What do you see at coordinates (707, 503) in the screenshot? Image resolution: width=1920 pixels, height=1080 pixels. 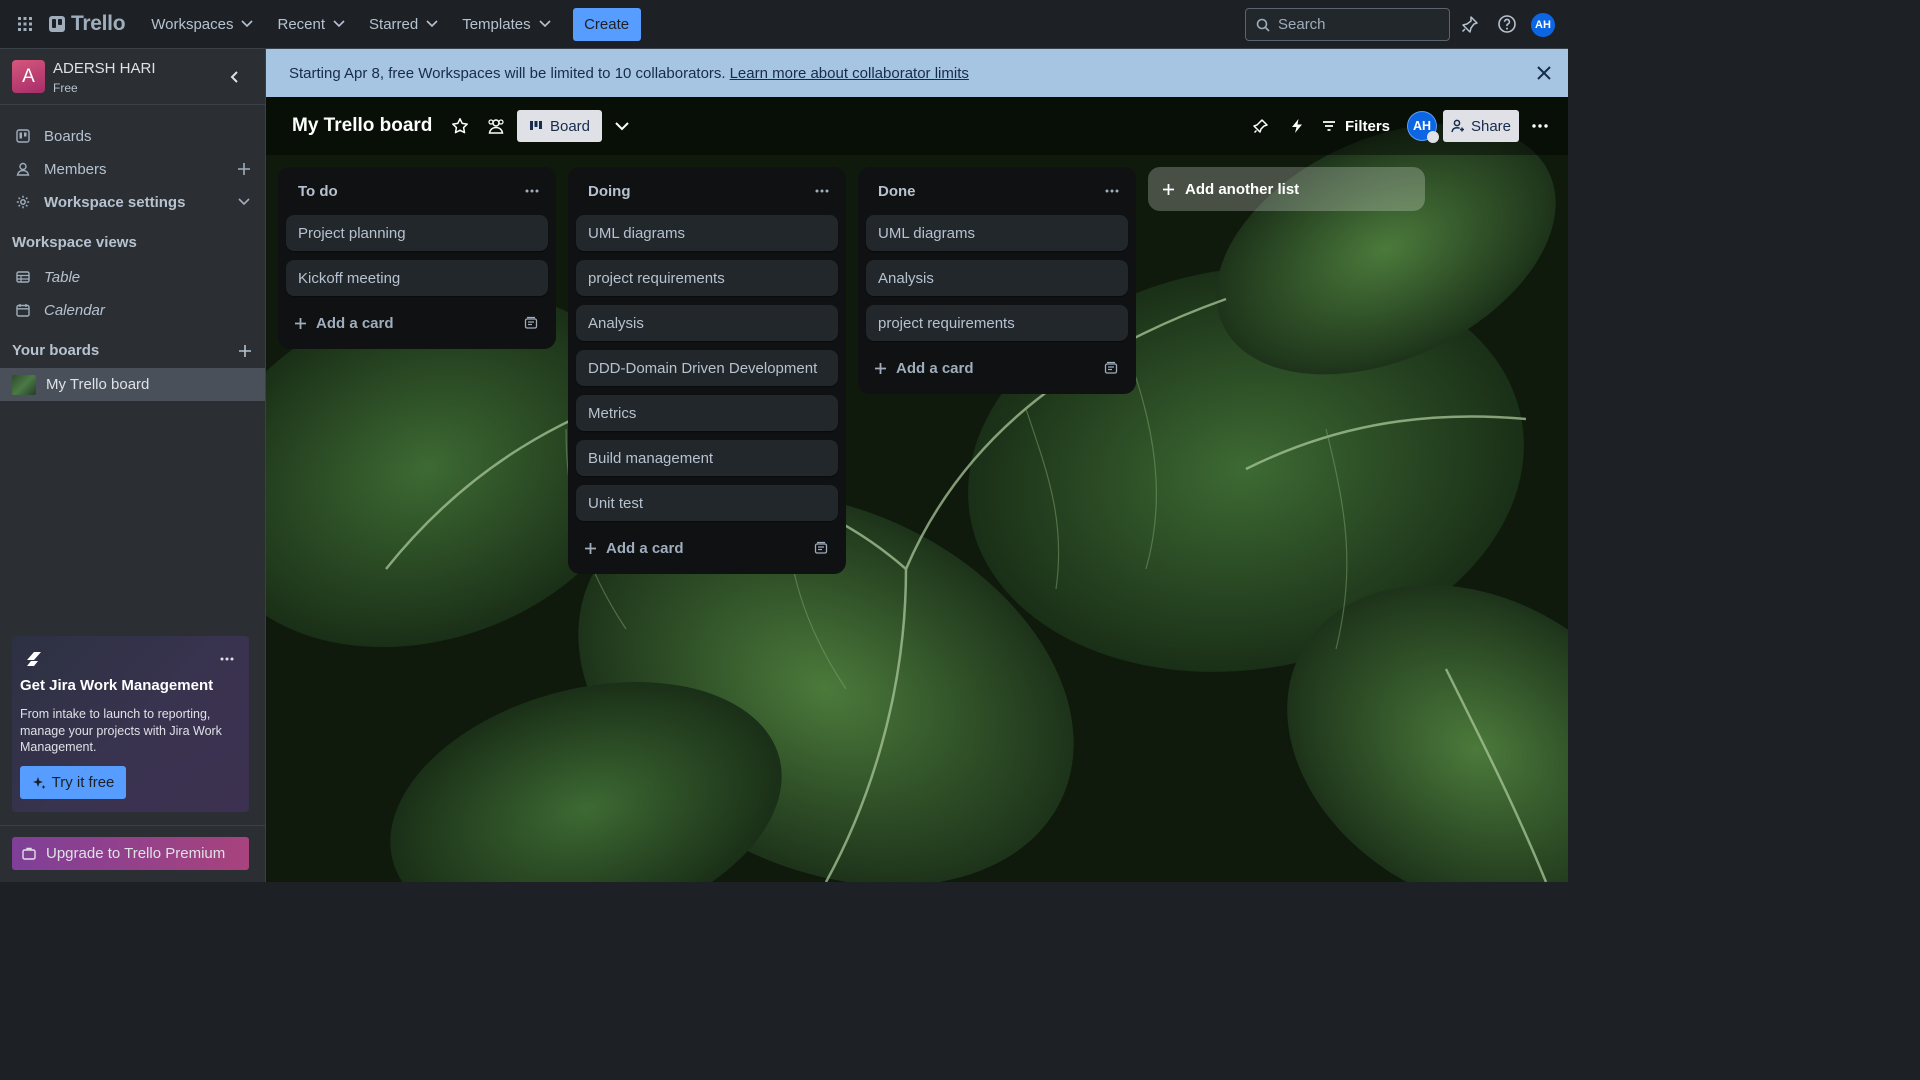 I see `card: Unit test` at bounding box center [707, 503].